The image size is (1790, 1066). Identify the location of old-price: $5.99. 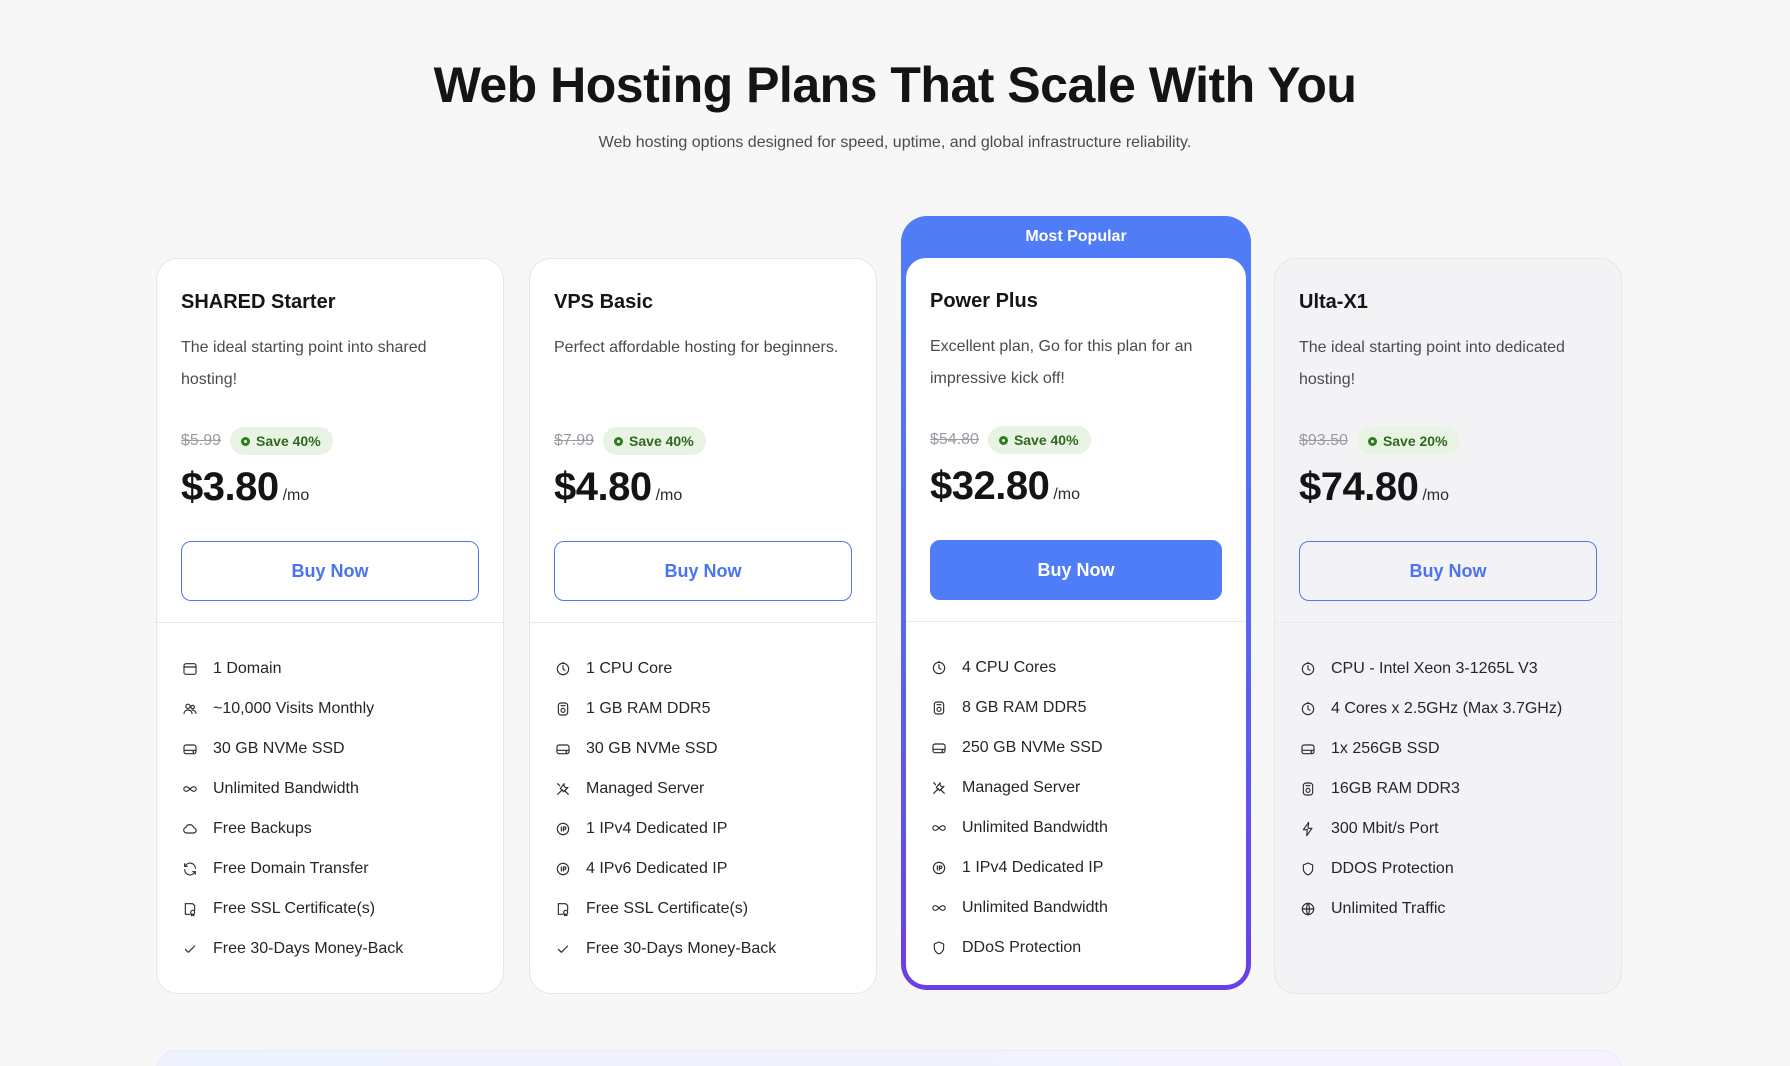
(201, 440).